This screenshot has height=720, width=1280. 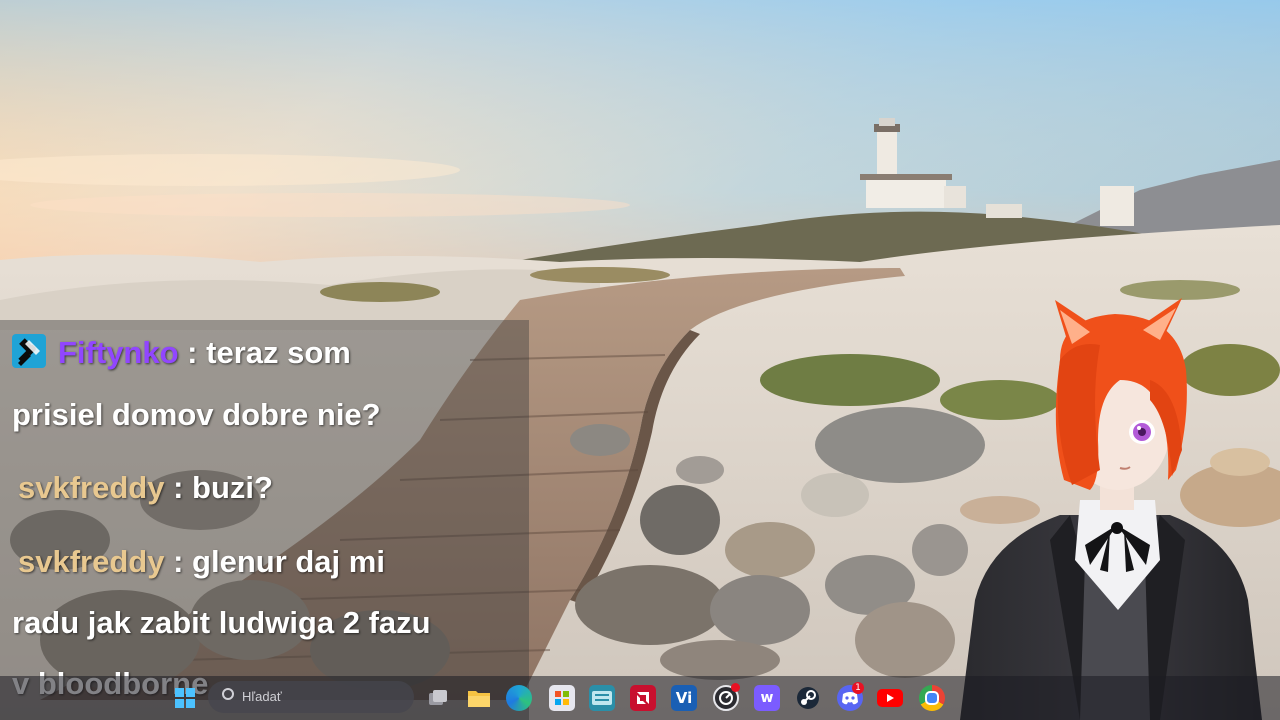 What do you see at coordinates (684, 698) in the screenshot?
I see `vegas-icon: Vi` at bounding box center [684, 698].